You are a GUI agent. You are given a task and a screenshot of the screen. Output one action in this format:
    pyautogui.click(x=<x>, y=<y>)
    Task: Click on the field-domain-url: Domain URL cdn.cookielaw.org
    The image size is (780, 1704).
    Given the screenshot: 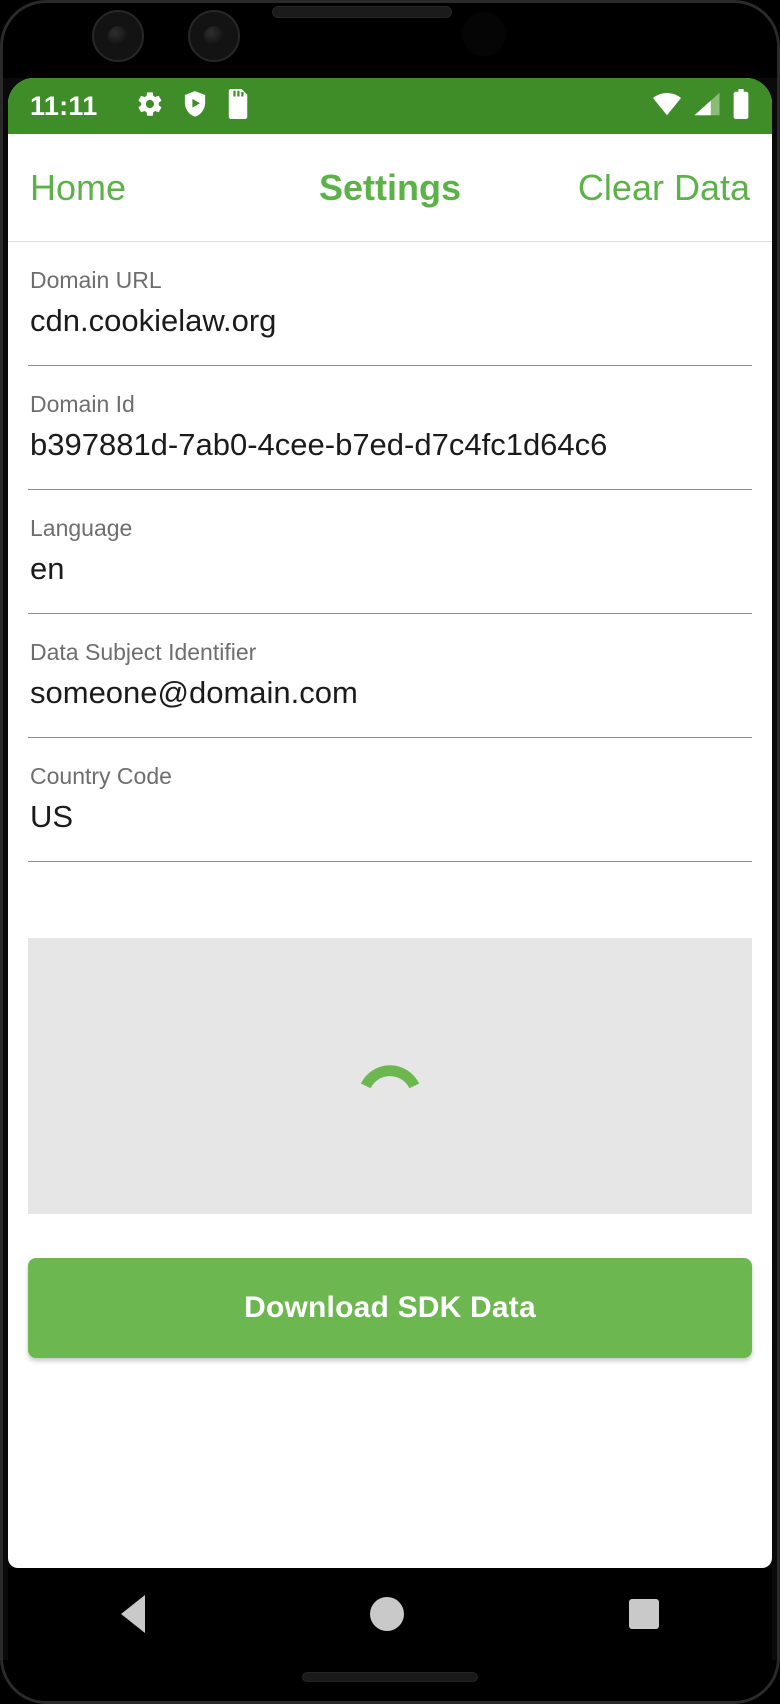 What is the action you would take?
    pyautogui.click(x=390, y=304)
    